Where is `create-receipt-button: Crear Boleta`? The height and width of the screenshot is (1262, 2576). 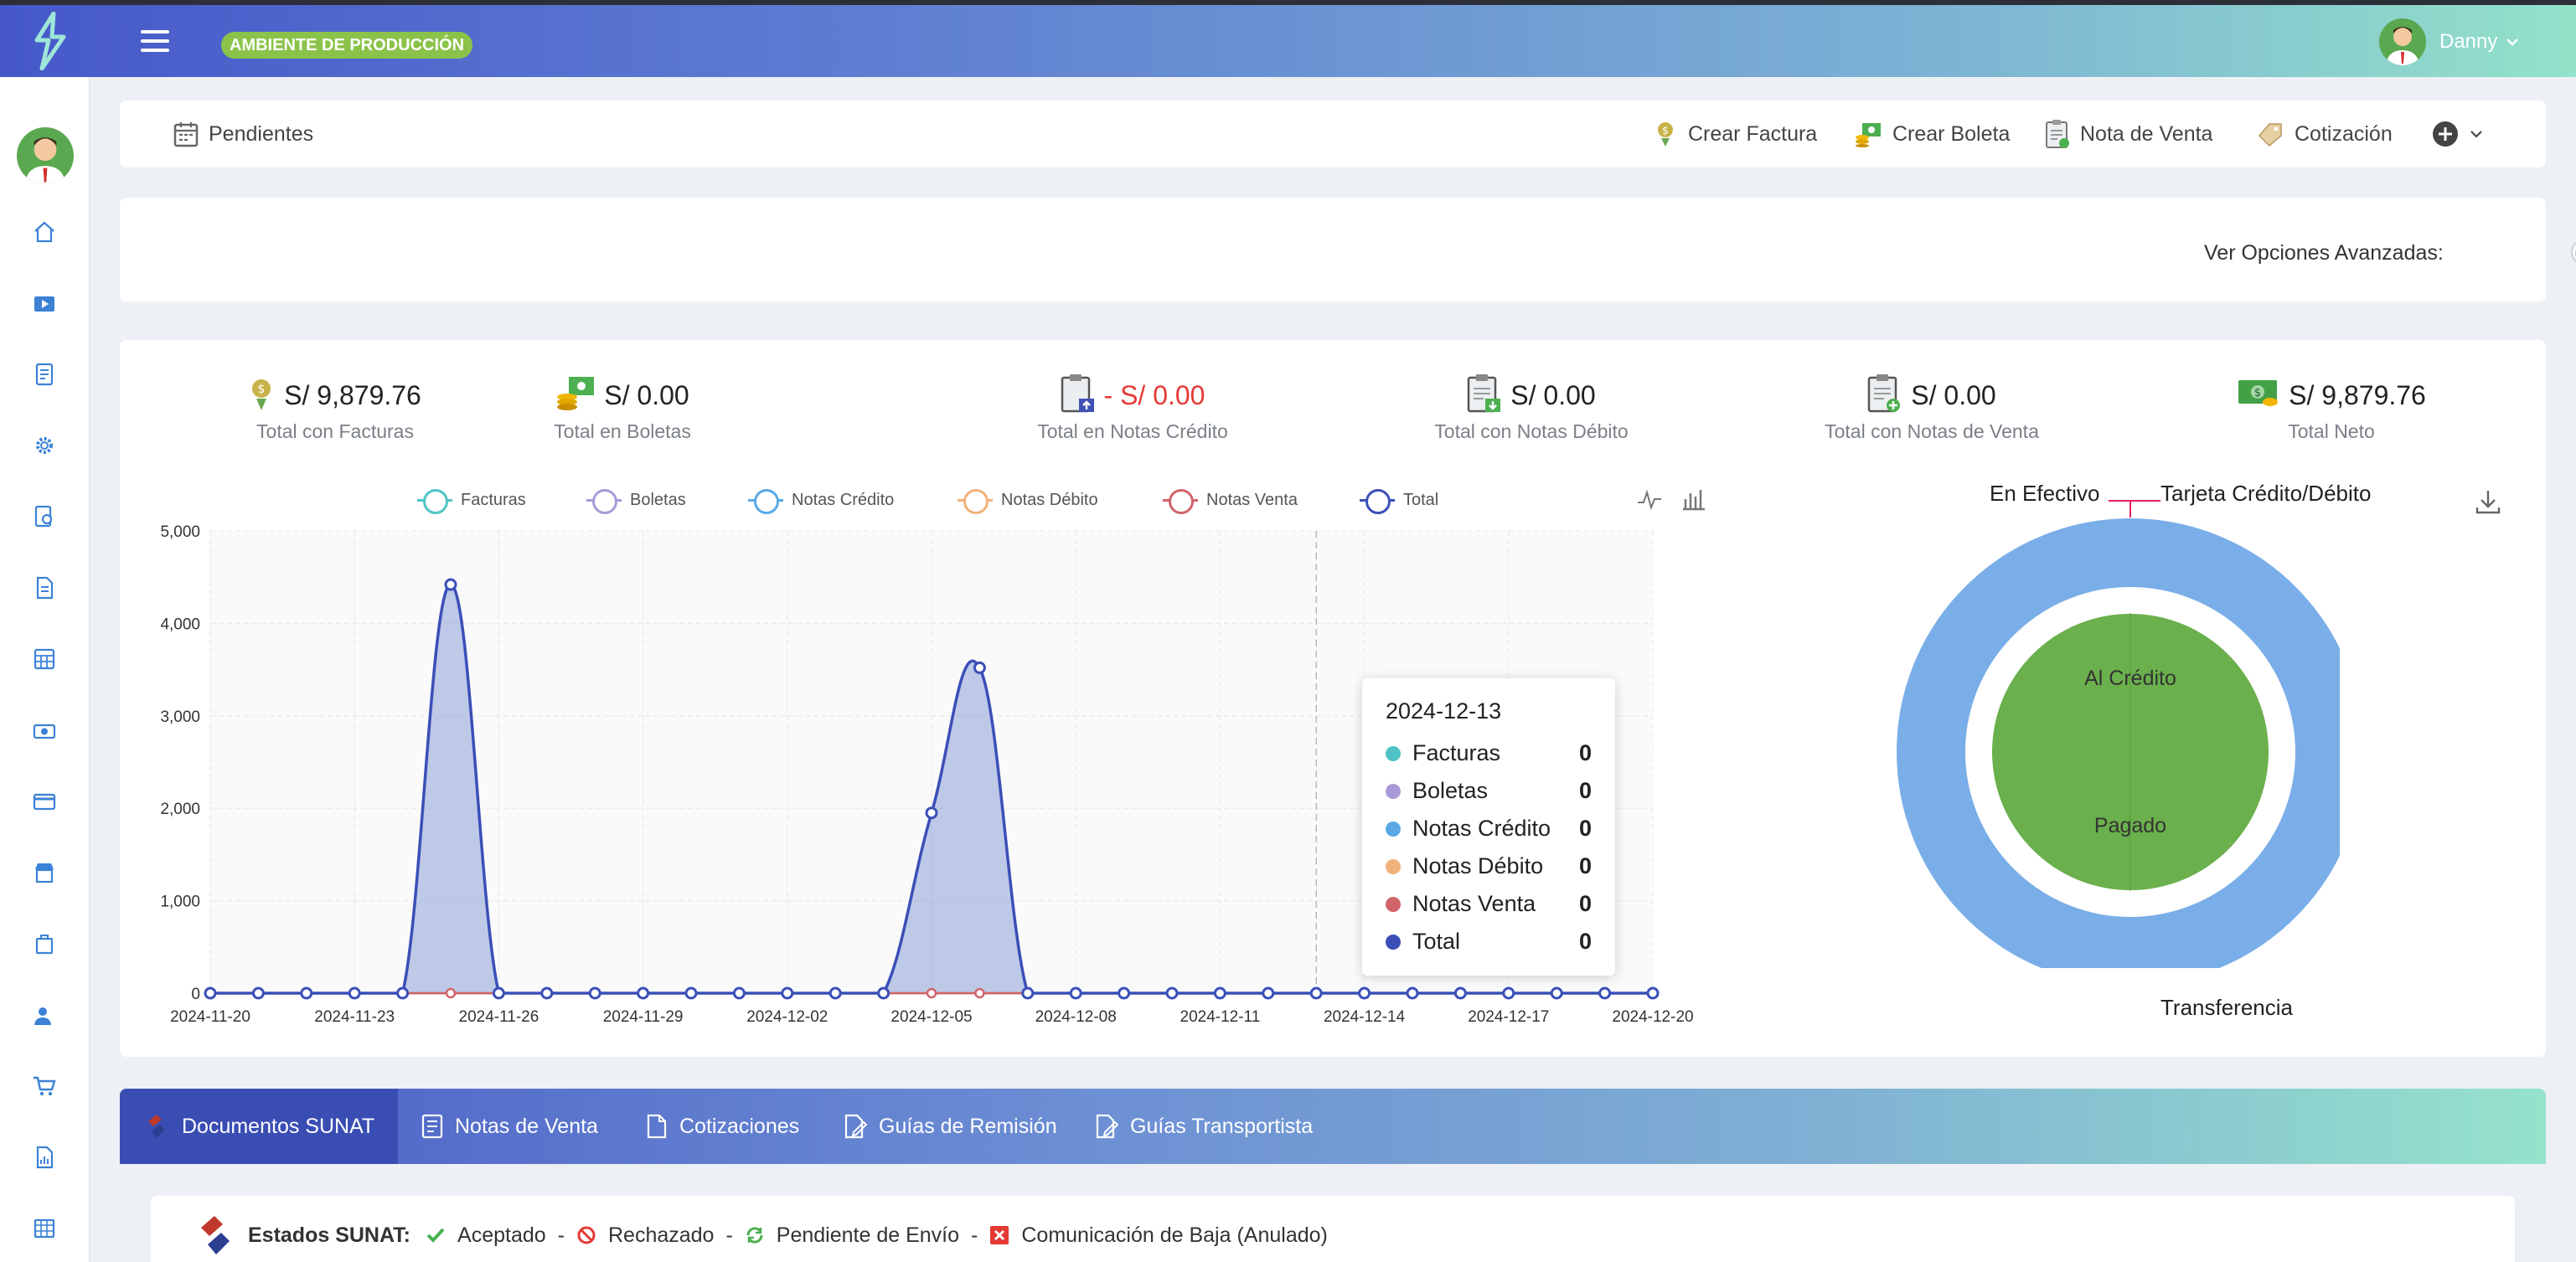
create-receipt-button: Crear Boleta is located at coordinates (1932, 134).